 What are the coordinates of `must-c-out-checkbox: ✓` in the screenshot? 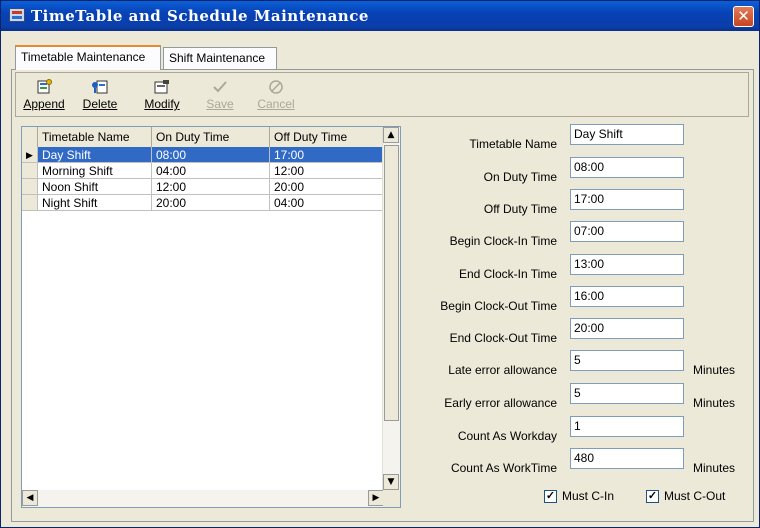 It's located at (652, 496).